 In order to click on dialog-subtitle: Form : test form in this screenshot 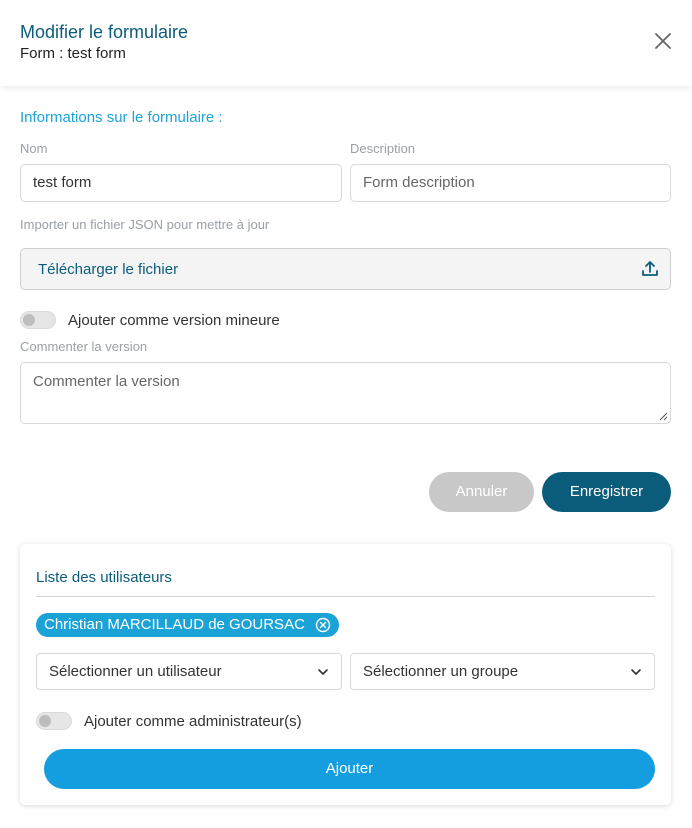, I will do `click(73, 53)`.